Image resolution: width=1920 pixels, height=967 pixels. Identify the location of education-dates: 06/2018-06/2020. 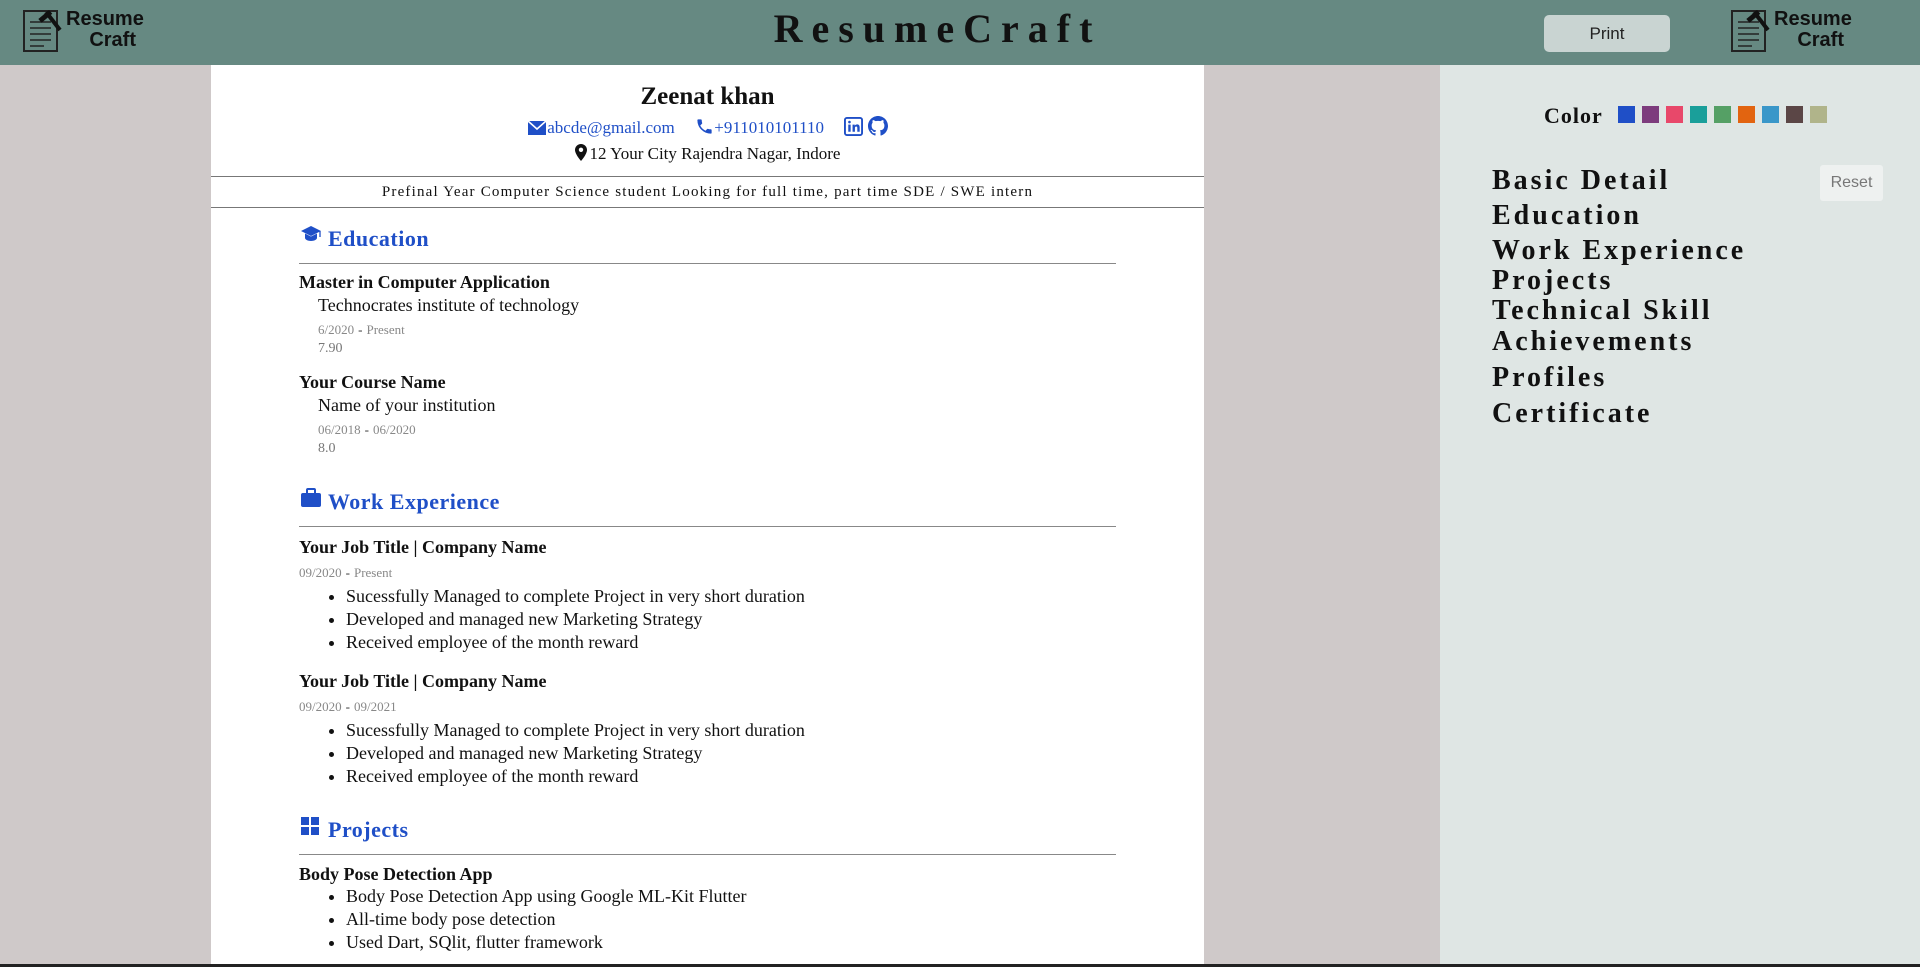
(367, 429).